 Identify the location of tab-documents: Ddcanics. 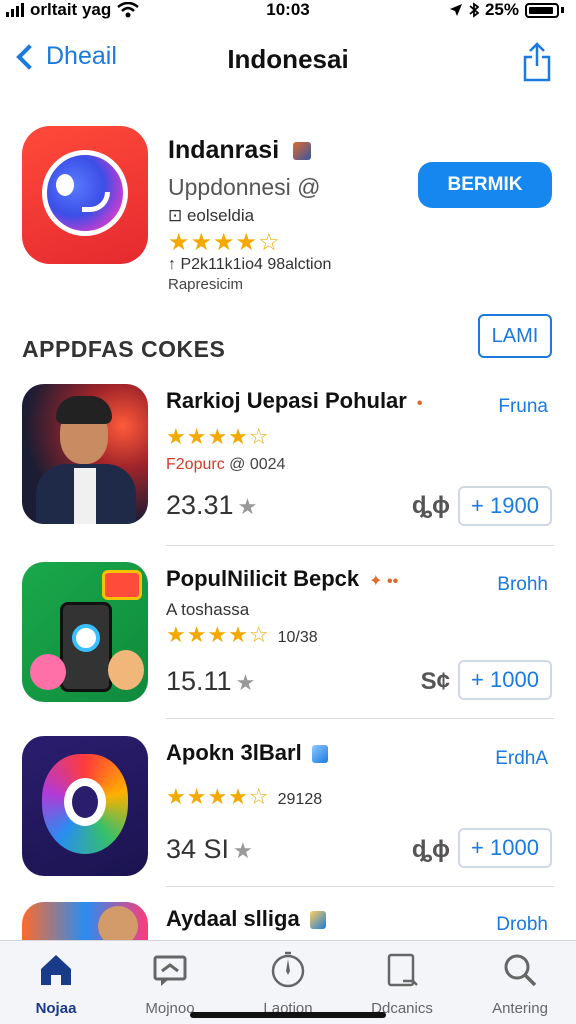
(402, 984).